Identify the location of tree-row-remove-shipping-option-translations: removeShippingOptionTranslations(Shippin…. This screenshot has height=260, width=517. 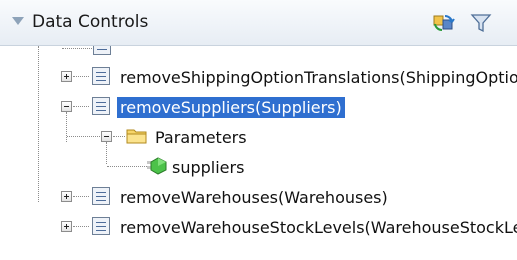
(258, 77).